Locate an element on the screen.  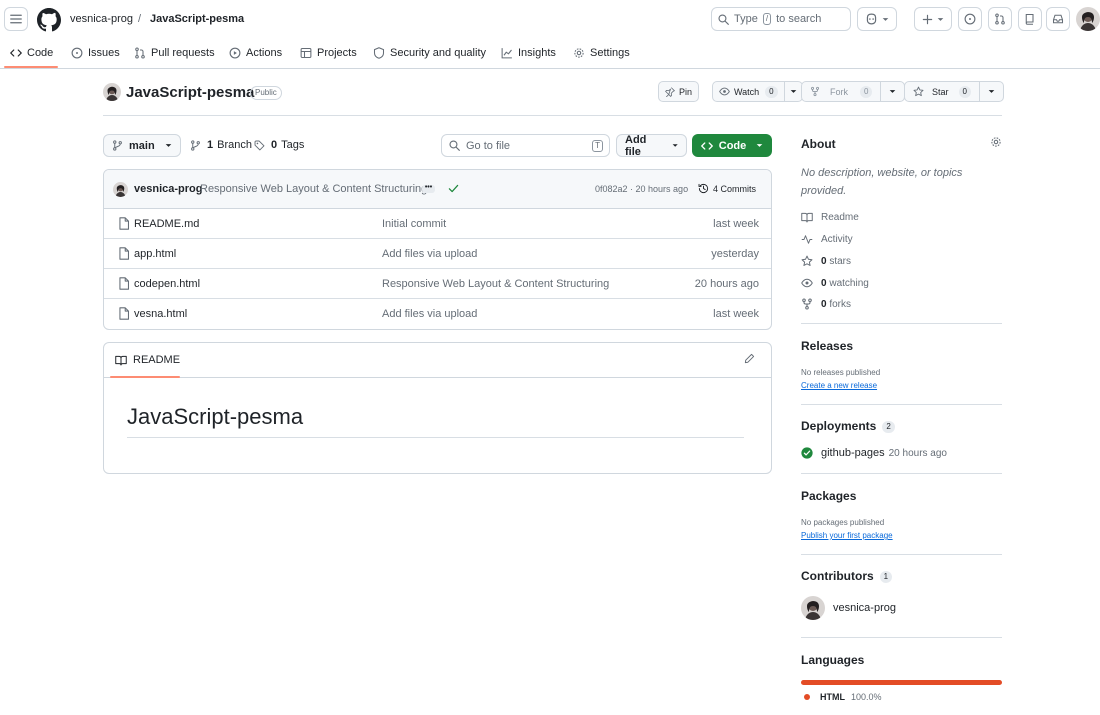
tab-security-label: Security and quality is located at coordinates (438, 53).